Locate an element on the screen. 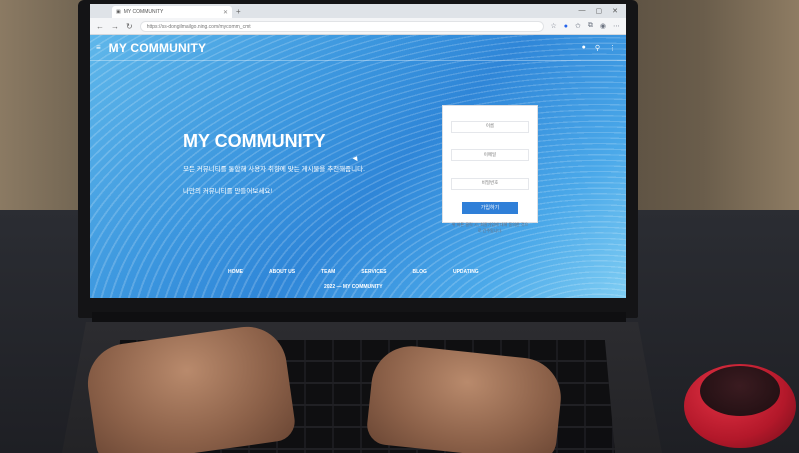 This screenshot has width=799, height=453. close-window-button: ✕ is located at coordinates (615, 11).